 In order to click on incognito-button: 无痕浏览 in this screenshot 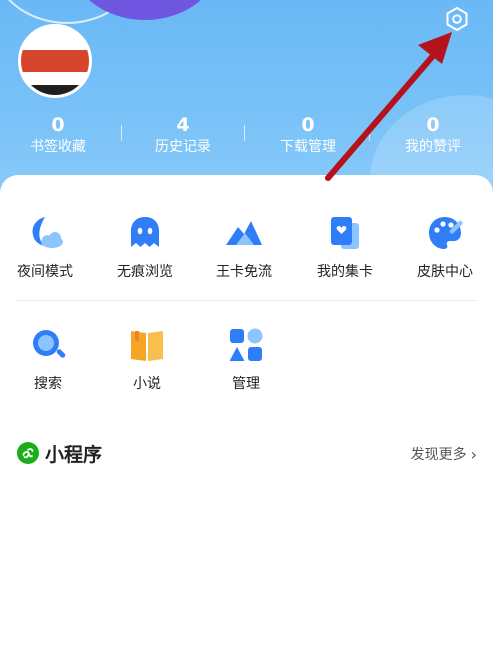, I will do `click(145, 247)`.